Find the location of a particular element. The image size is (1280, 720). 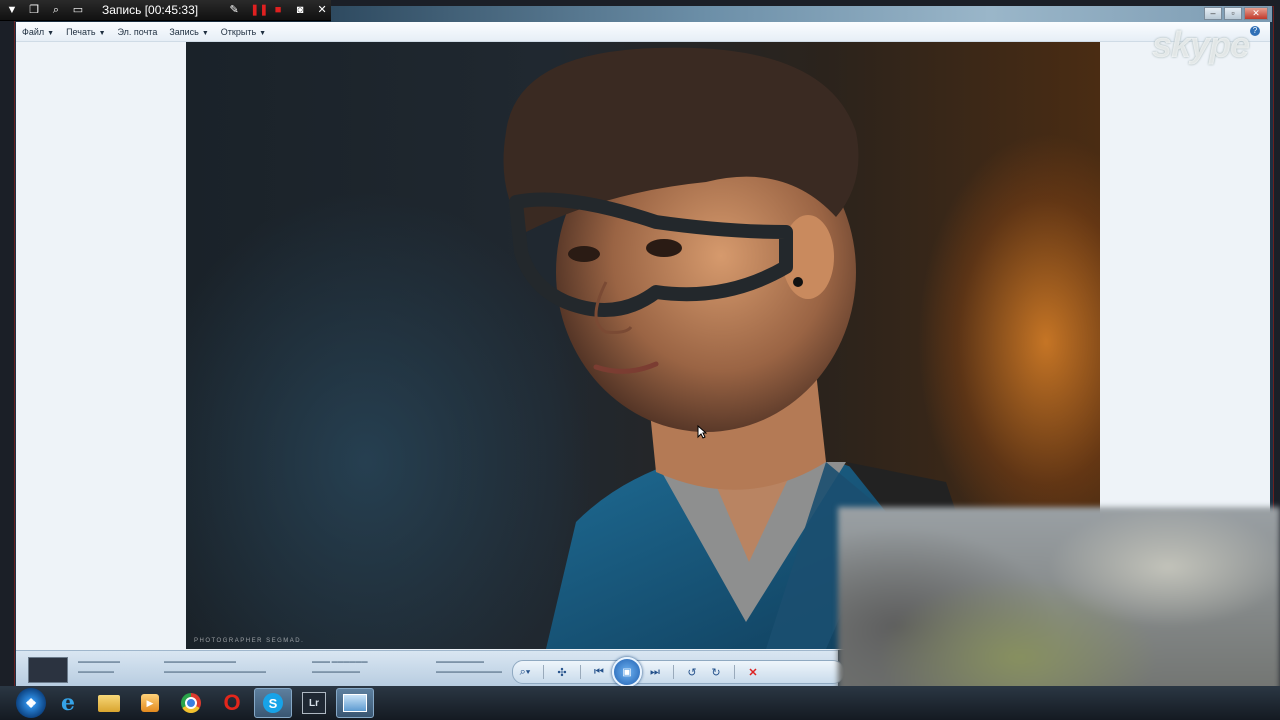

menu-open: Открыть ▼ is located at coordinates (243, 32).